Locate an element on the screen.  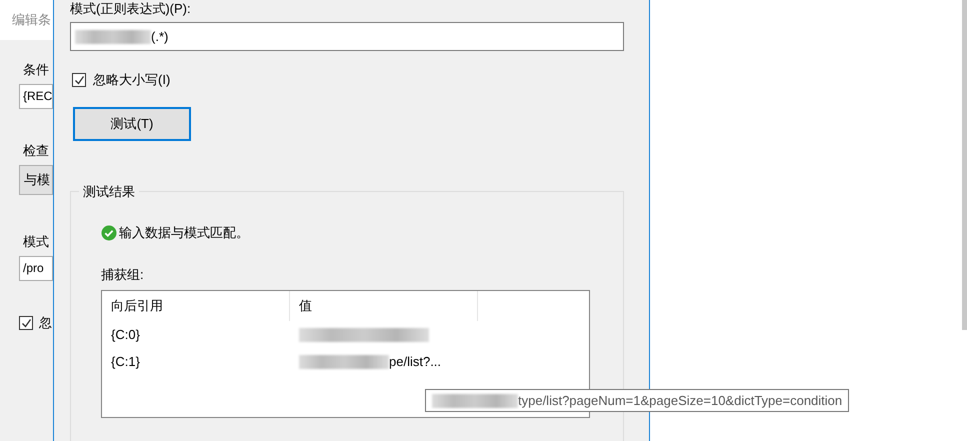
group-title: 测试结果 is located at coordinates (109, 192).